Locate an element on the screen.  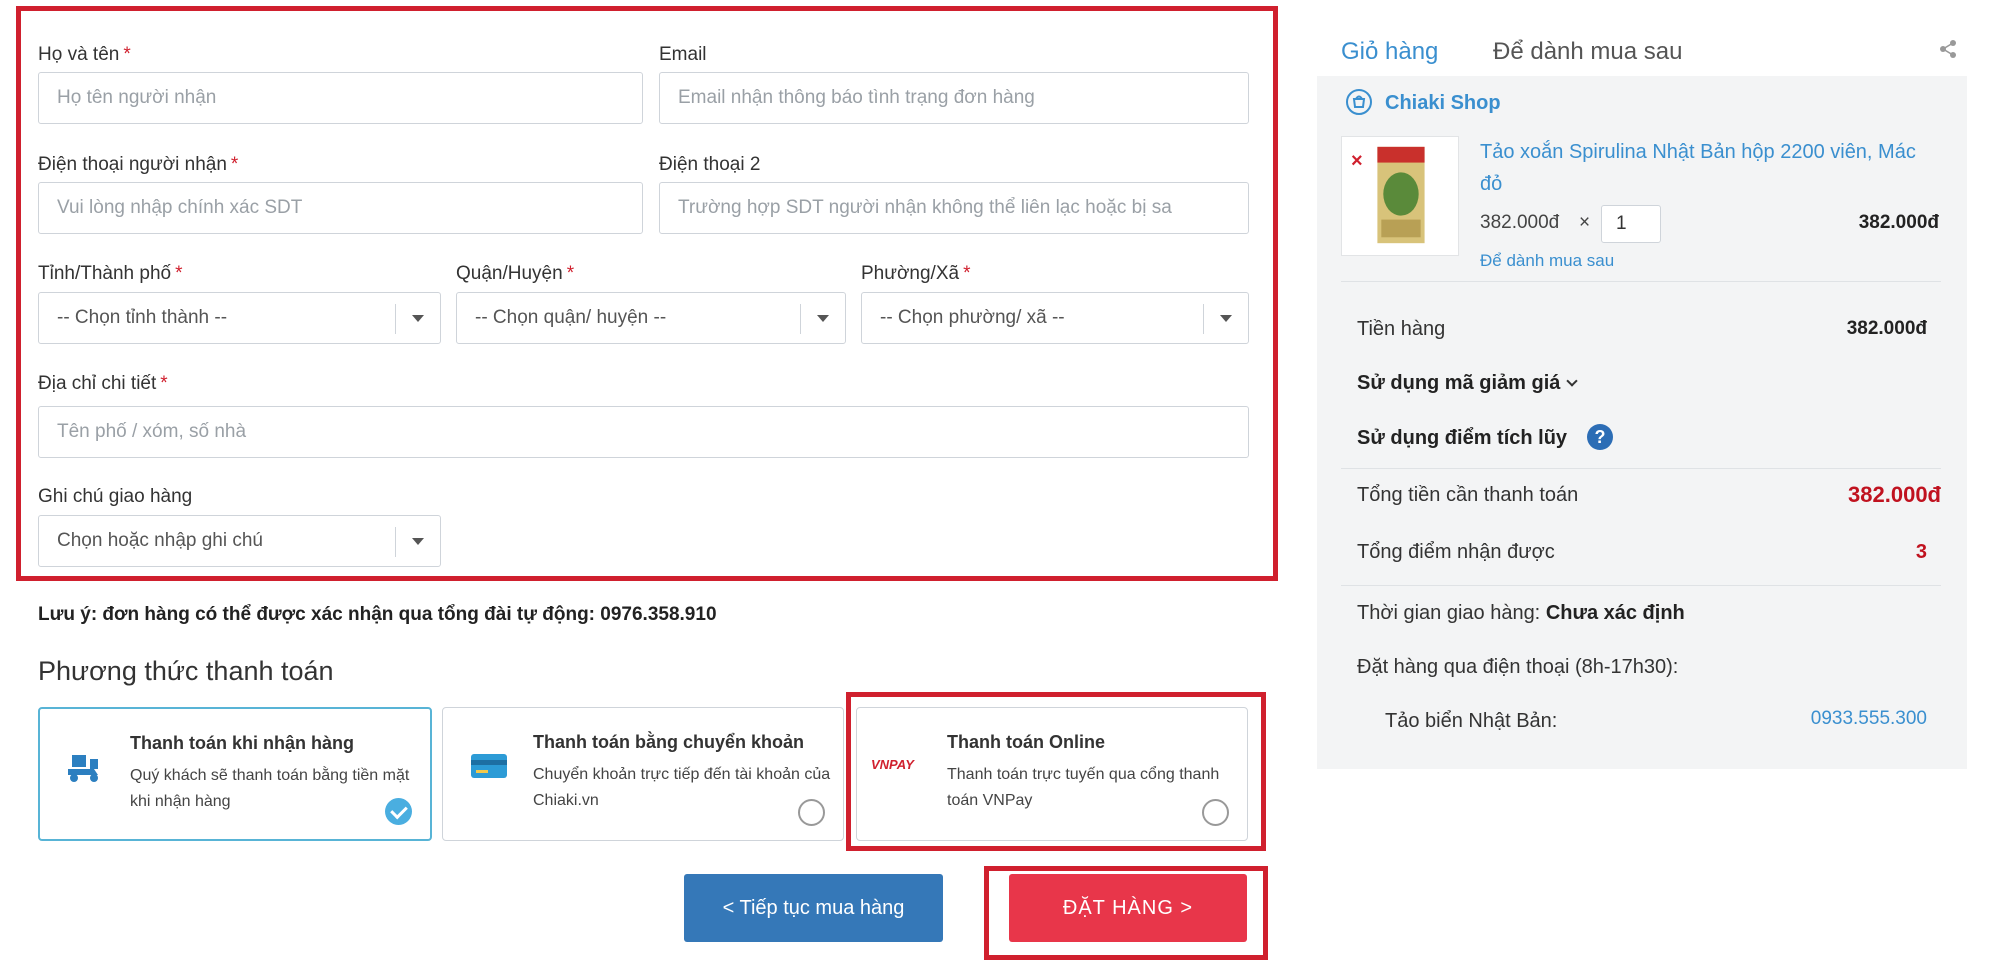
radio-checked-icon is located at coordinates (398, 811).